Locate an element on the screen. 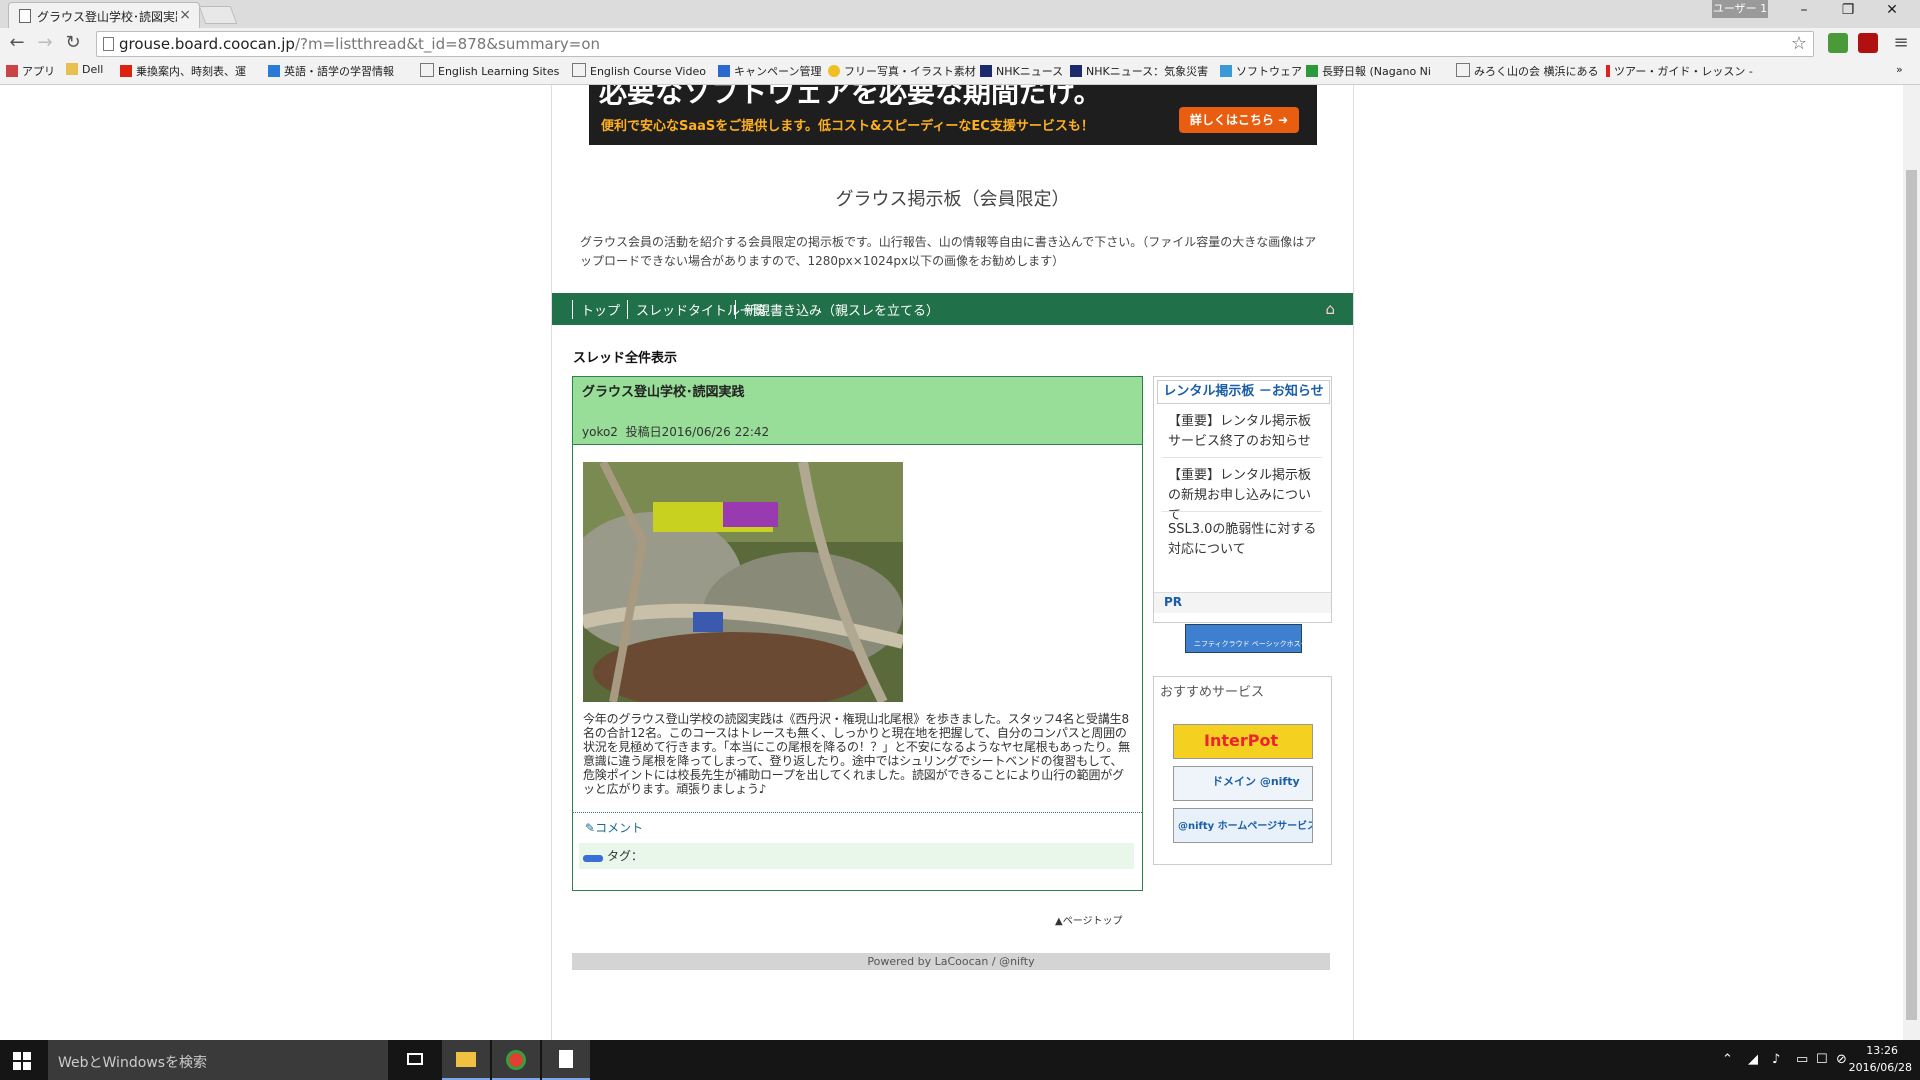 The image size is (1920, 1080). volume-icon: ♪ is located at coordinates (1776, 1059).